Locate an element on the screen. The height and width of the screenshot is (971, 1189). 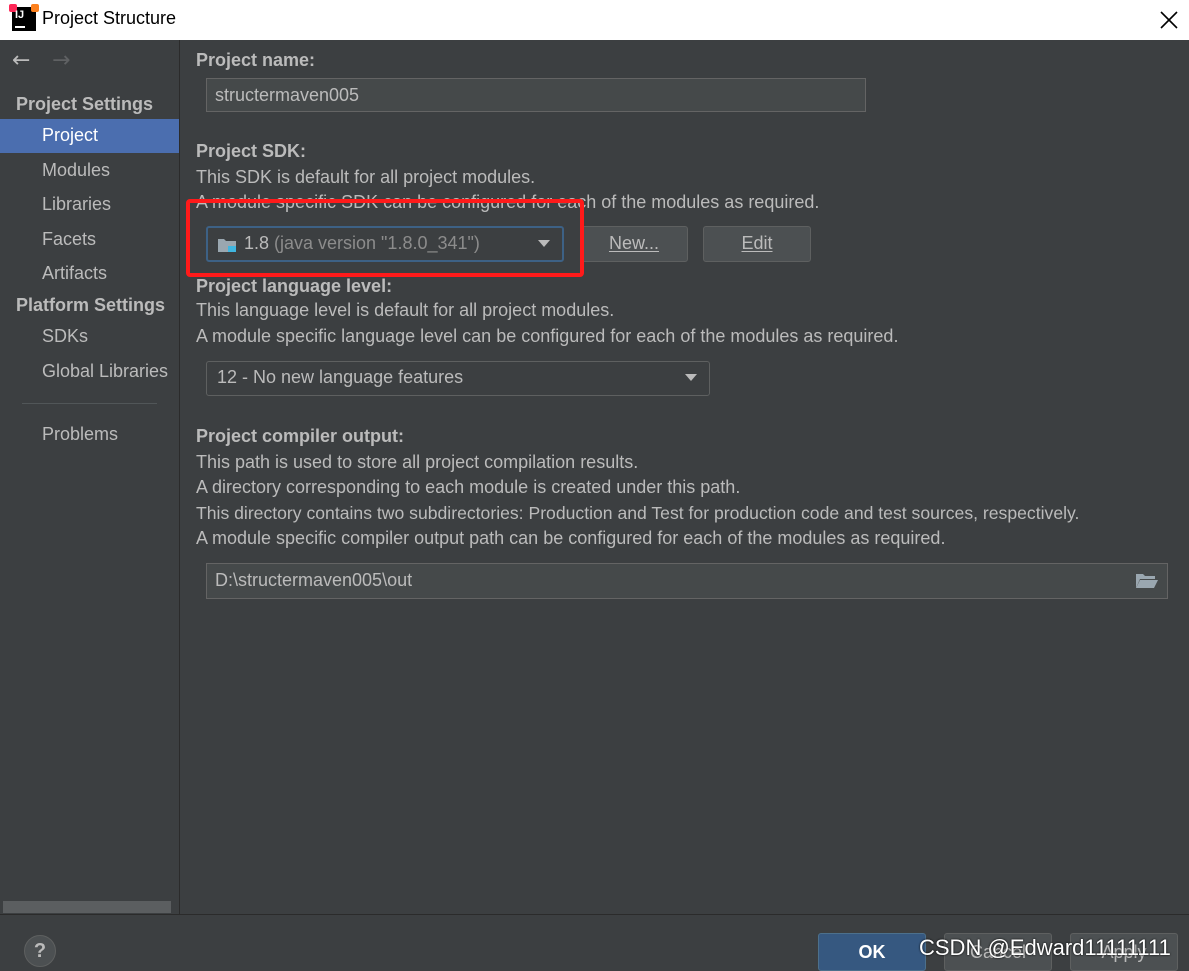
language-level-selected: 12 - No new language features is located at coordinates (340, 377).